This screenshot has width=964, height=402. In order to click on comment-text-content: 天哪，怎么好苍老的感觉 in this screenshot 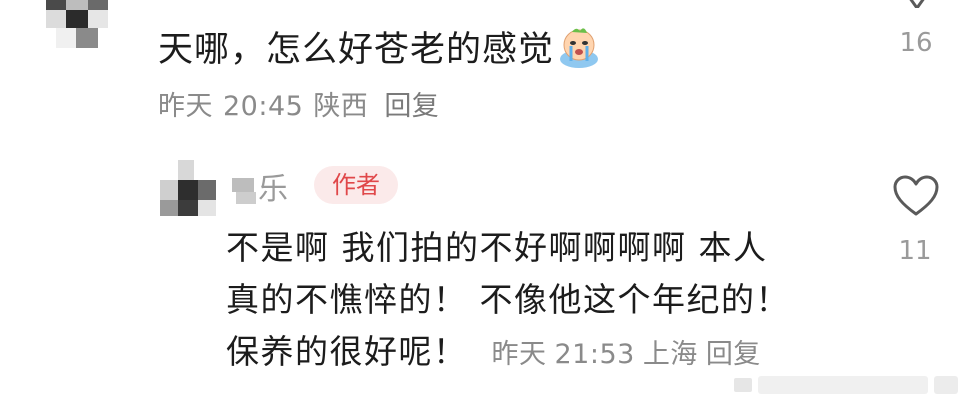, I will do `click(356, 50)`.